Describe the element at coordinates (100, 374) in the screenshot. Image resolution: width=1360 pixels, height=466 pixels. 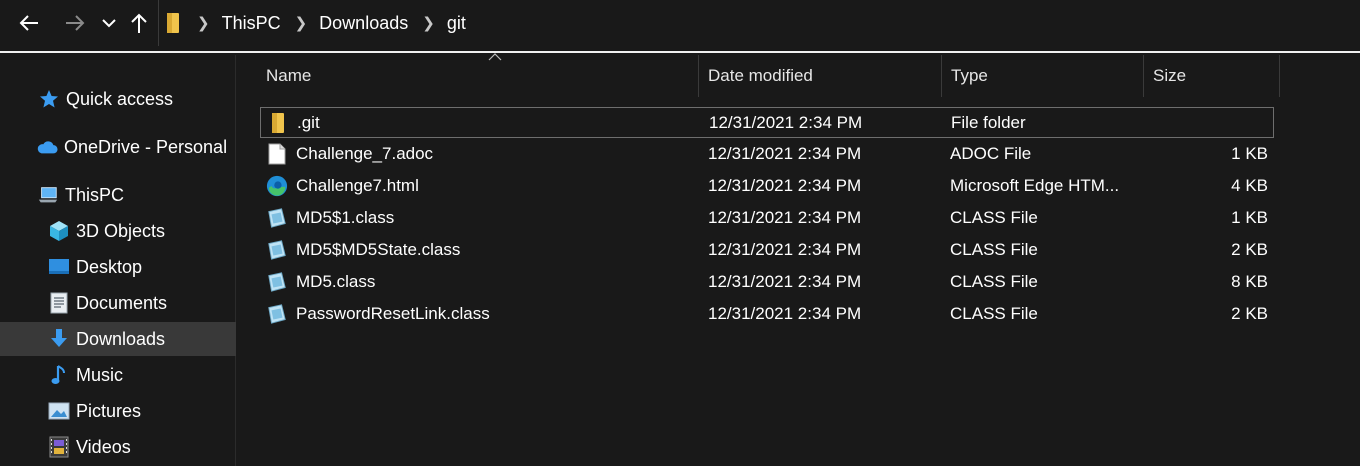
I see `sidebar-item-label: Music` at that location.